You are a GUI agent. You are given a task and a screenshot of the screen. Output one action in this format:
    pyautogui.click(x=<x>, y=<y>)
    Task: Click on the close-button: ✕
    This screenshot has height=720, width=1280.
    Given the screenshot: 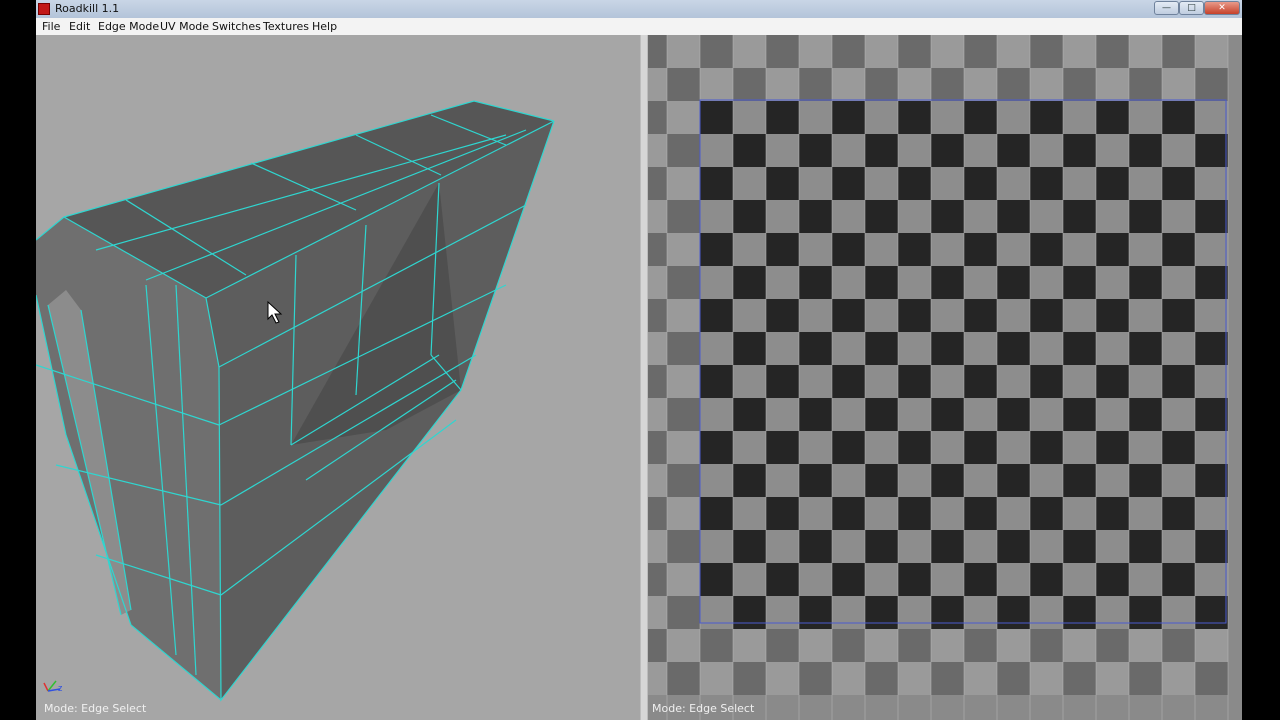 What is the action you would take?
    pyautogui.click(x=1222, y=8)
    